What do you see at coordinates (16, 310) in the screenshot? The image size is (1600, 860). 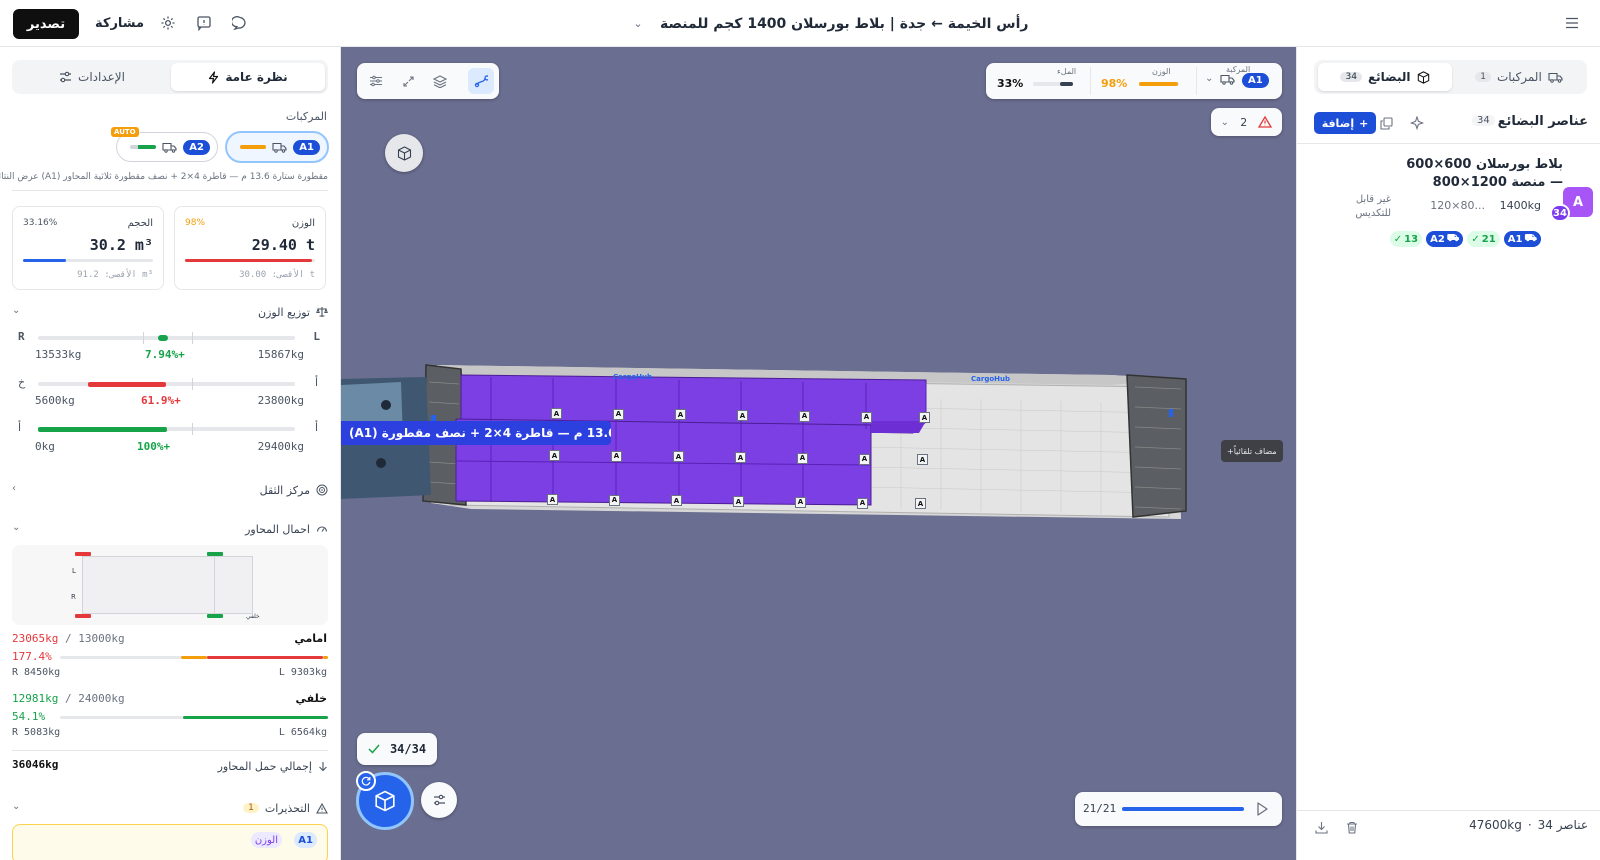 I see `weight-dist-chevron-icon: ⌄` at bounding box center [16, 310].